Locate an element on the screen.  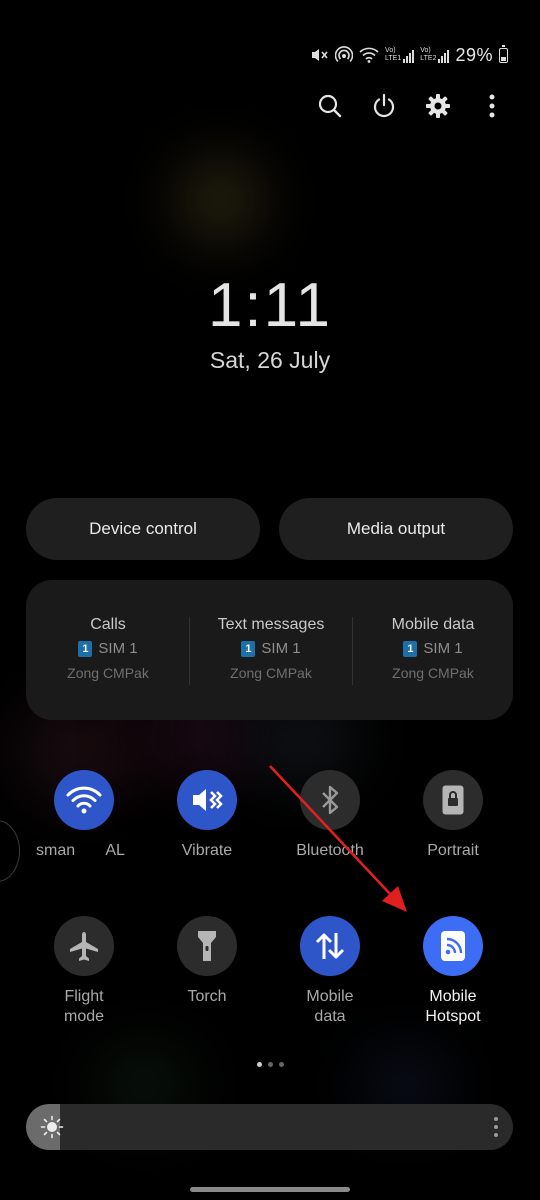
battery-icon is located at coordinates (503, 53).